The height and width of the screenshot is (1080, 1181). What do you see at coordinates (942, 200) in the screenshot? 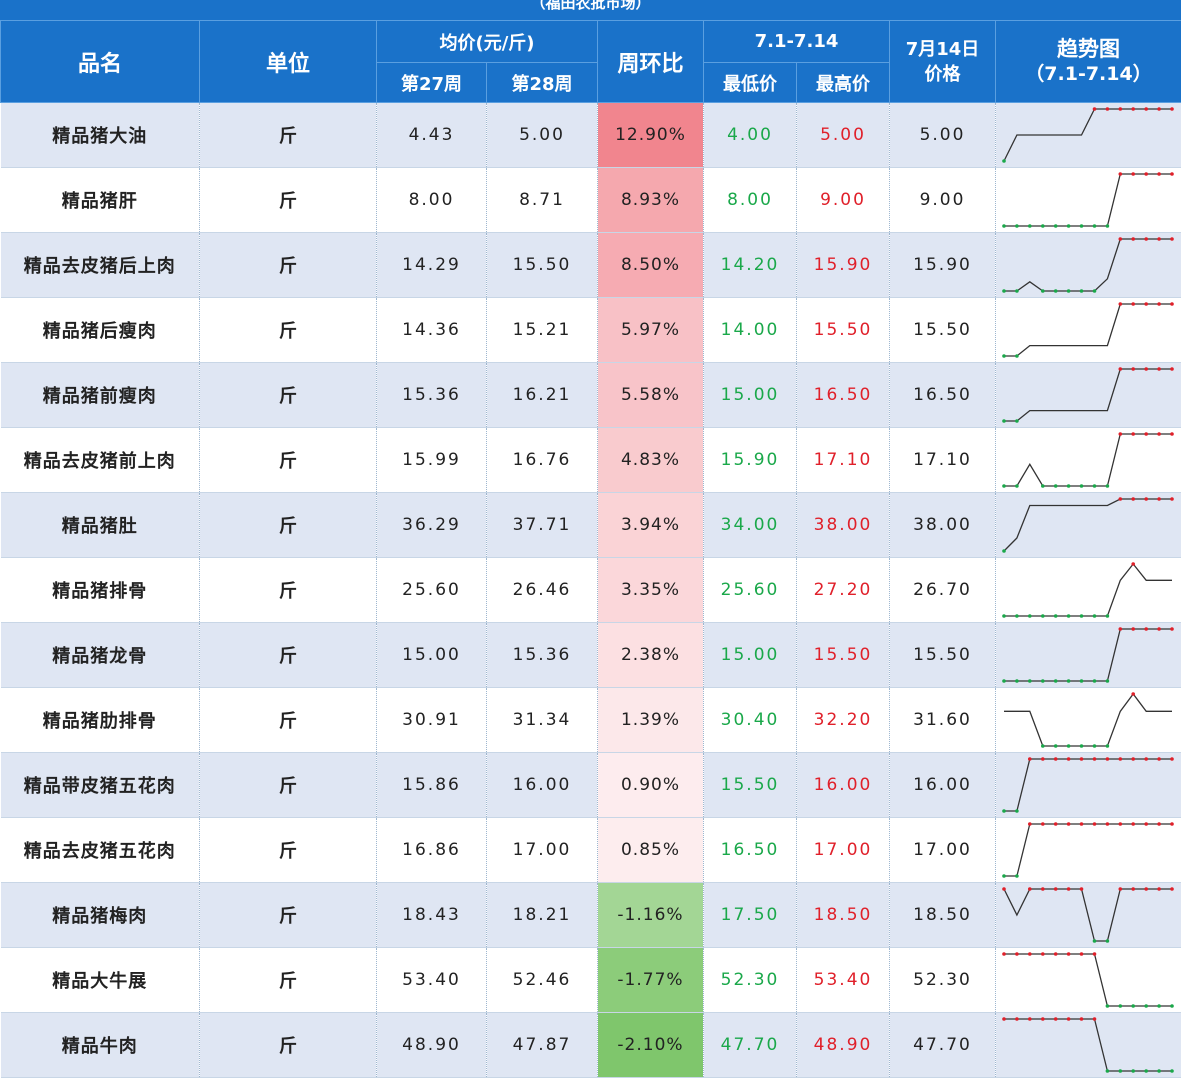
I see `jul14-price: 9.00` at bounding box center [942, 200].